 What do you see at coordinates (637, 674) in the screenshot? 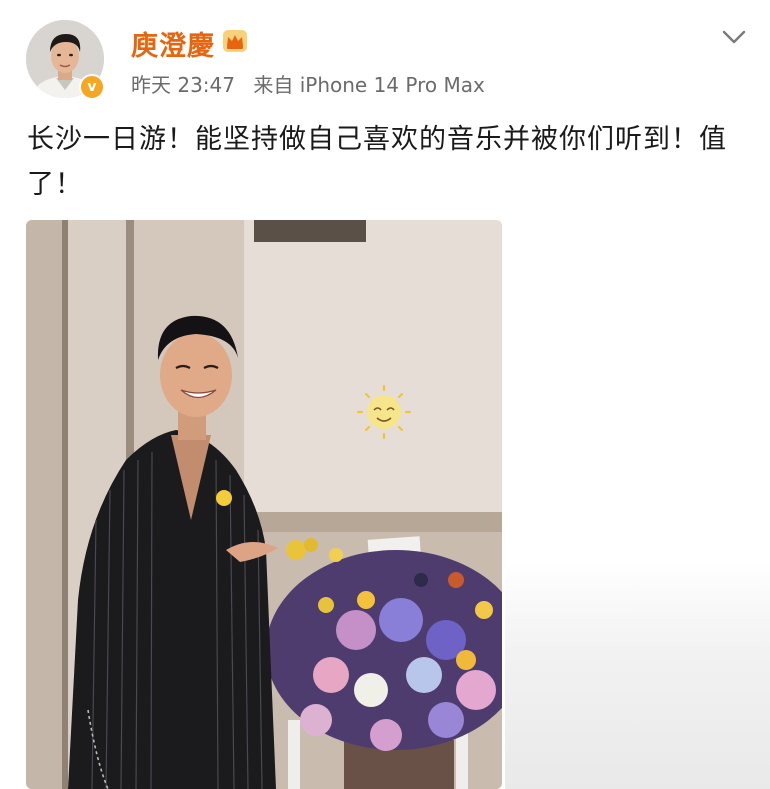
I see `background-fade` at bounding box center [637, 674].